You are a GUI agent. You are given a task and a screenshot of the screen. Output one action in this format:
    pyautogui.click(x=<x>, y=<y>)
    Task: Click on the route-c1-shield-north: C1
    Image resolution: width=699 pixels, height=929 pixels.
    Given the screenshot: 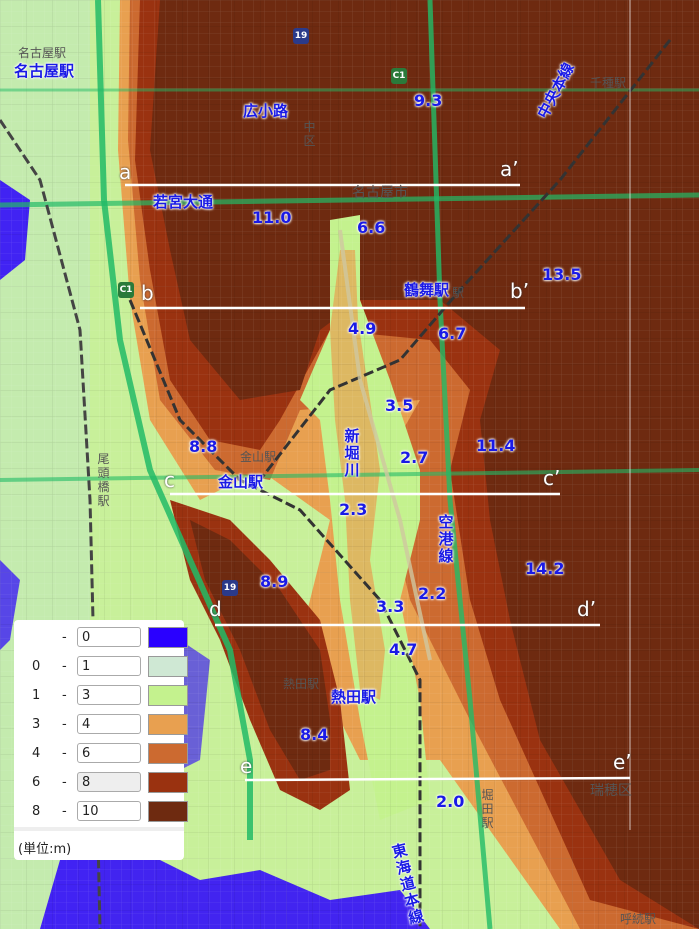 What is the action you would take?
    pyautogui.click(x=399, y=76)
    